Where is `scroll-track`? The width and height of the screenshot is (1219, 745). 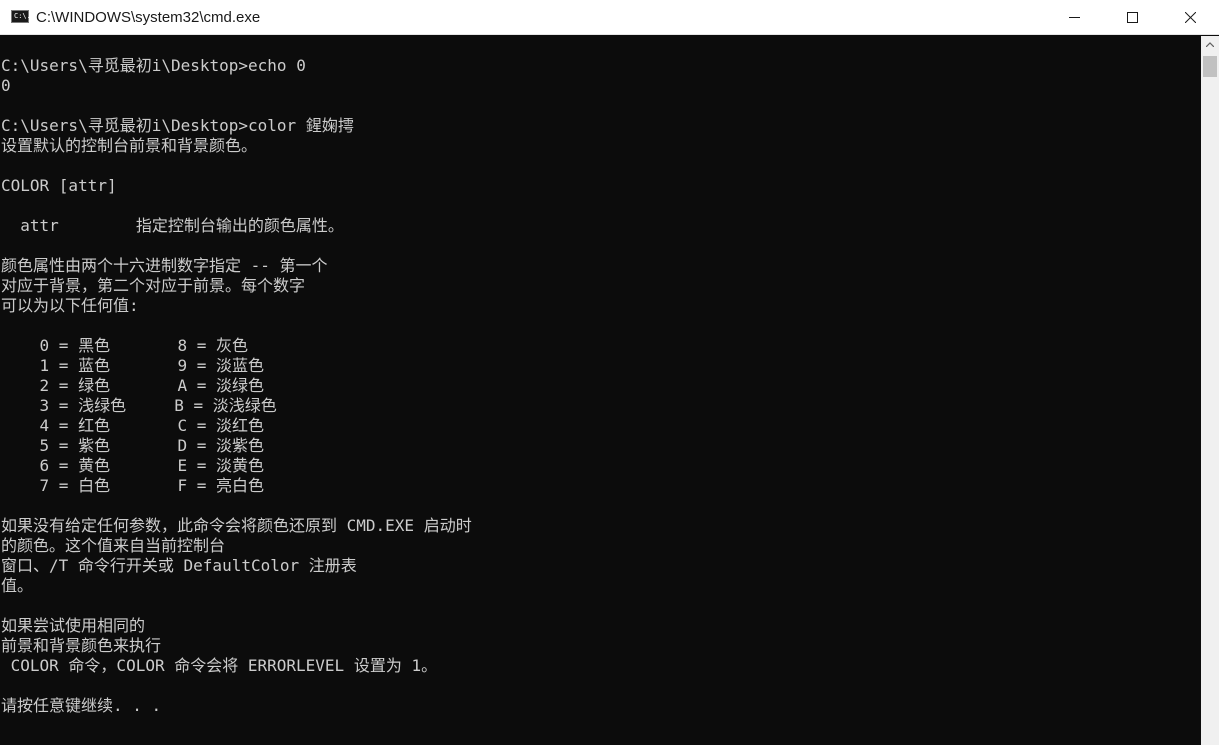 scroll-track is located at coordinates (1210, 403).